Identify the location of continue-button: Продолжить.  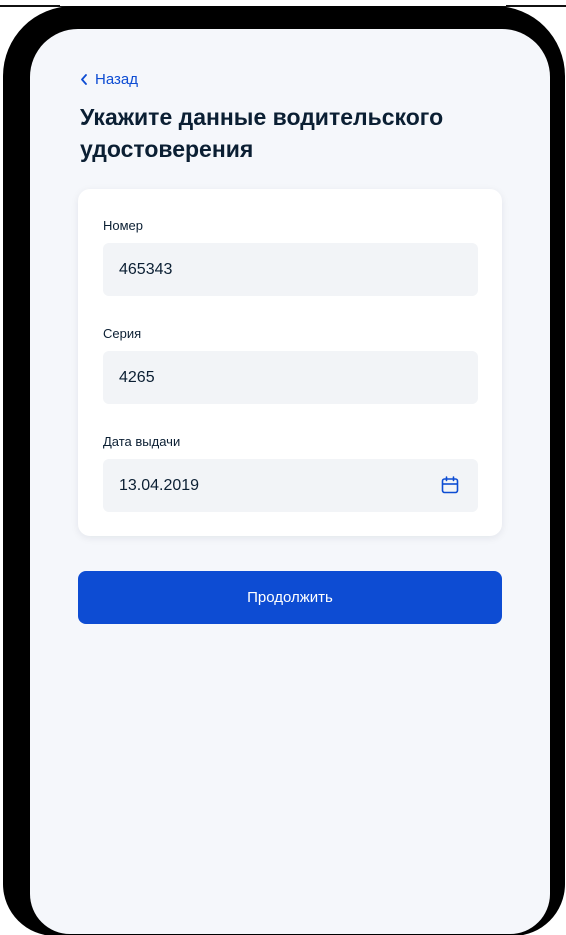
(290, 597).